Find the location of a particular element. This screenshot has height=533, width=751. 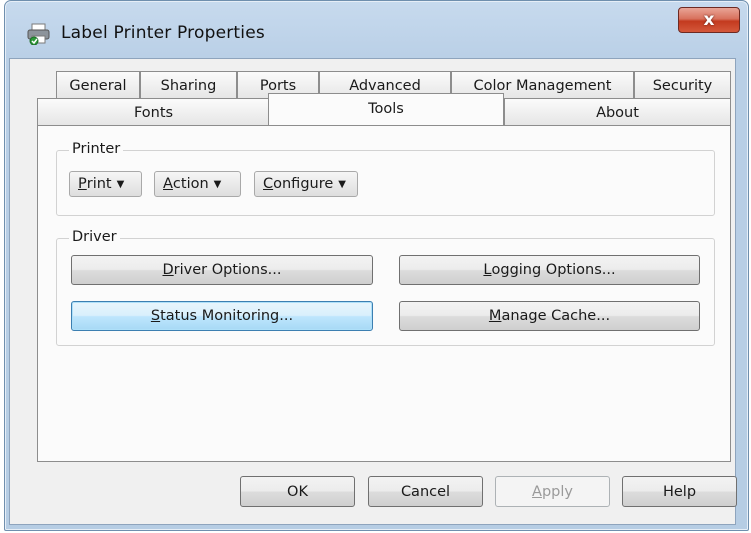

action-menu-button: Action ▼ is located at coordinates (197, 184).